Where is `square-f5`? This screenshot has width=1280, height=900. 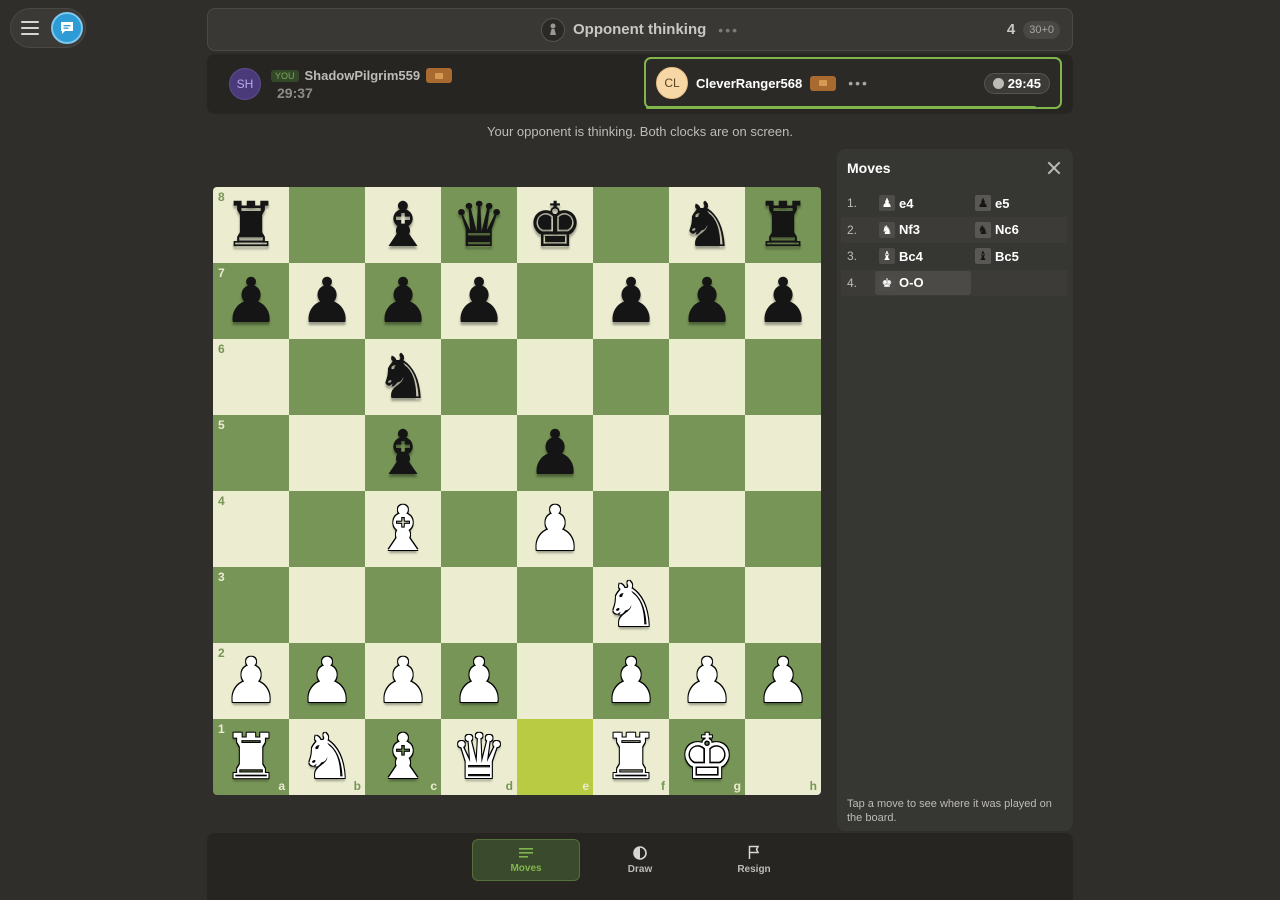 square-f5 is located at coordinates (631, 453).